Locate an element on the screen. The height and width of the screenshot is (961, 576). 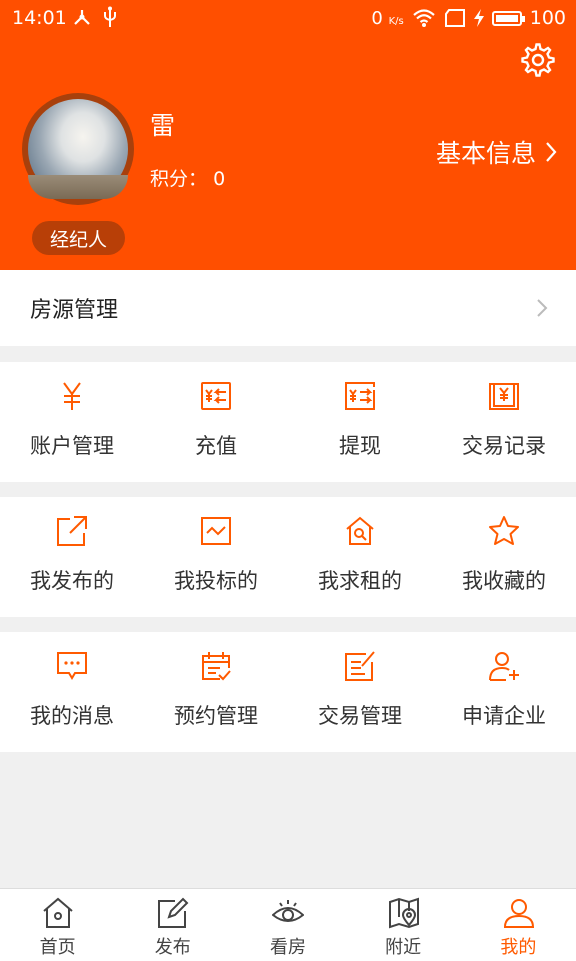
bottom-nav: 首页 发布 看房 附近 我的 is located at coordinates (288, 924).